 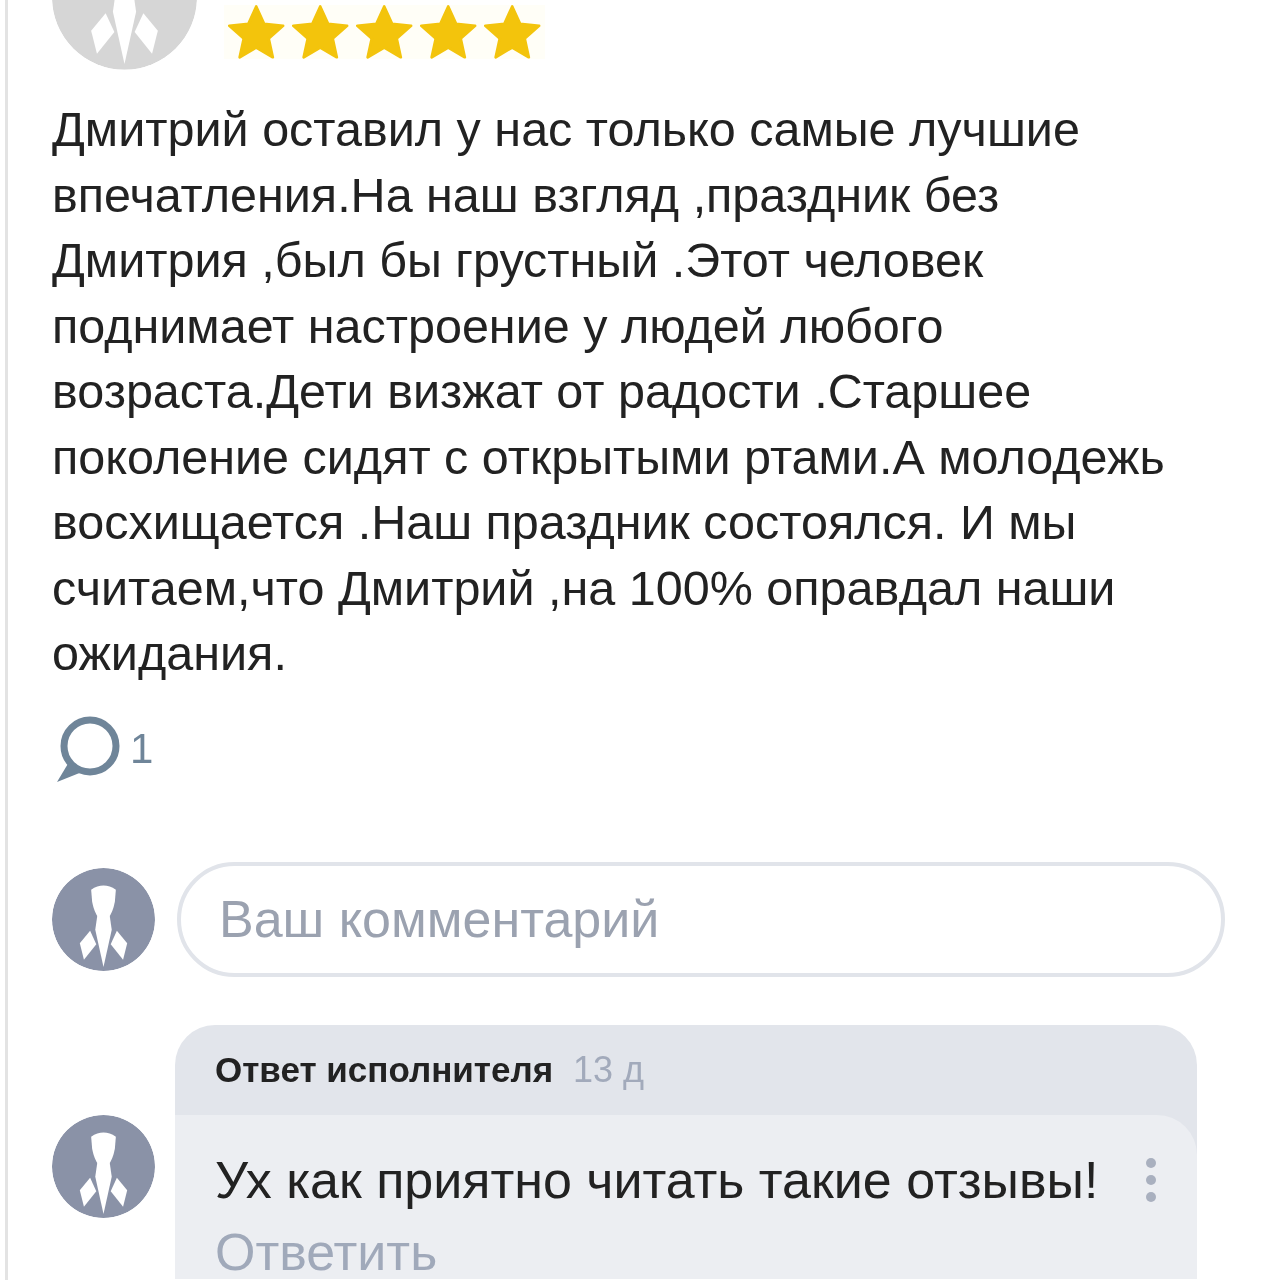 What do you see at coordinates (657, 1179) in the screenshot?
I see `reply-text: Ух как приятно читать такие отзывы!` at bounding box center [657, 1179].